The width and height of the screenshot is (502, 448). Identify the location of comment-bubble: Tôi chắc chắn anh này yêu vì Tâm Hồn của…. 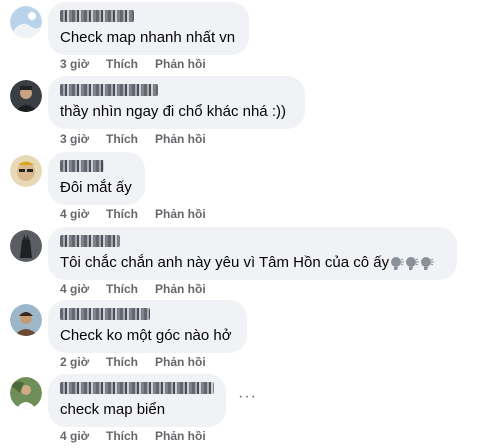
(252, 253).